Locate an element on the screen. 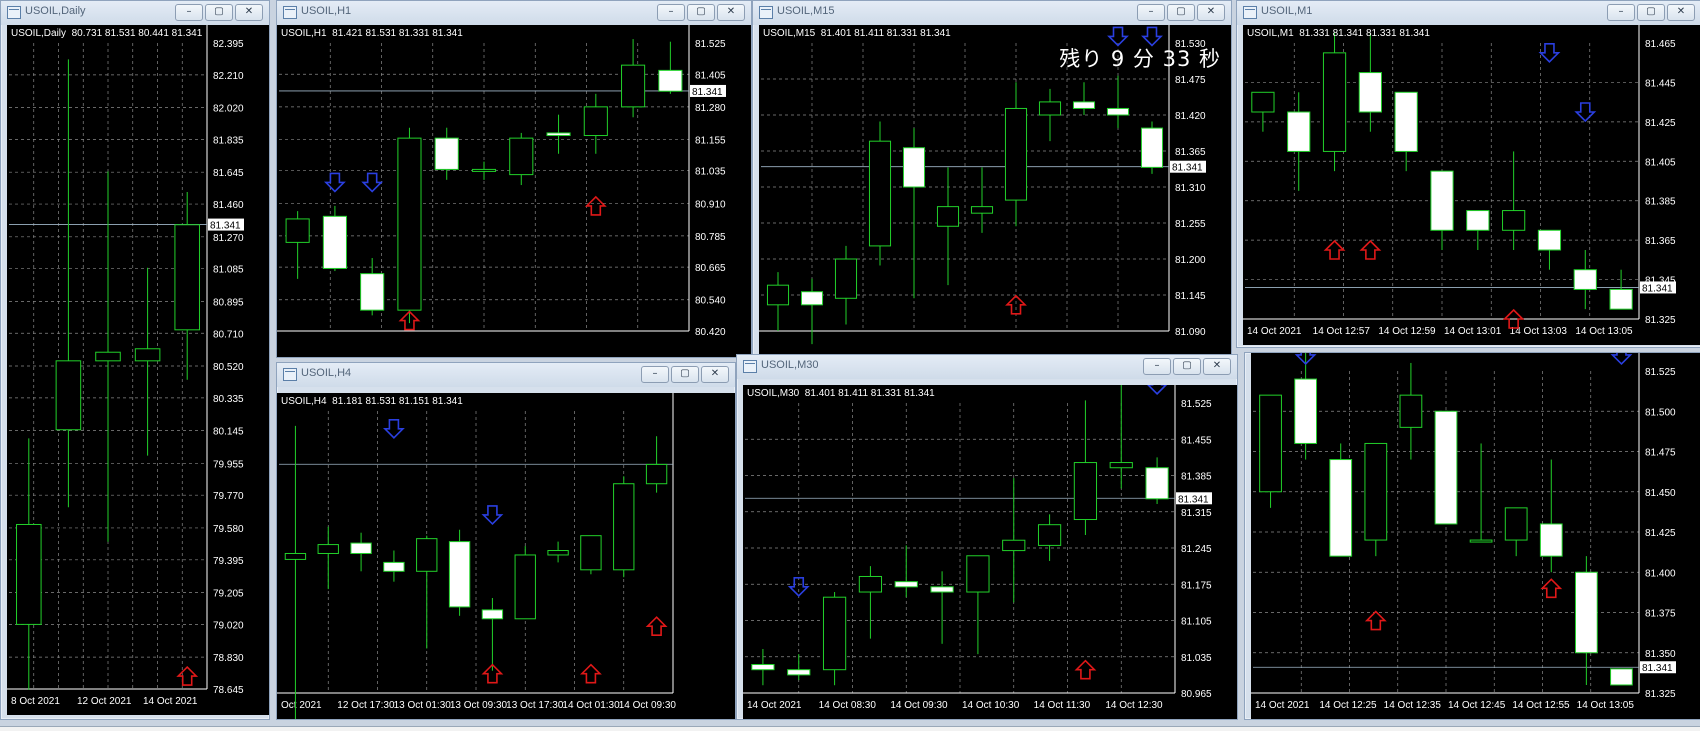  price-scale-label: 80.520 is located at coordinates (228, 367).